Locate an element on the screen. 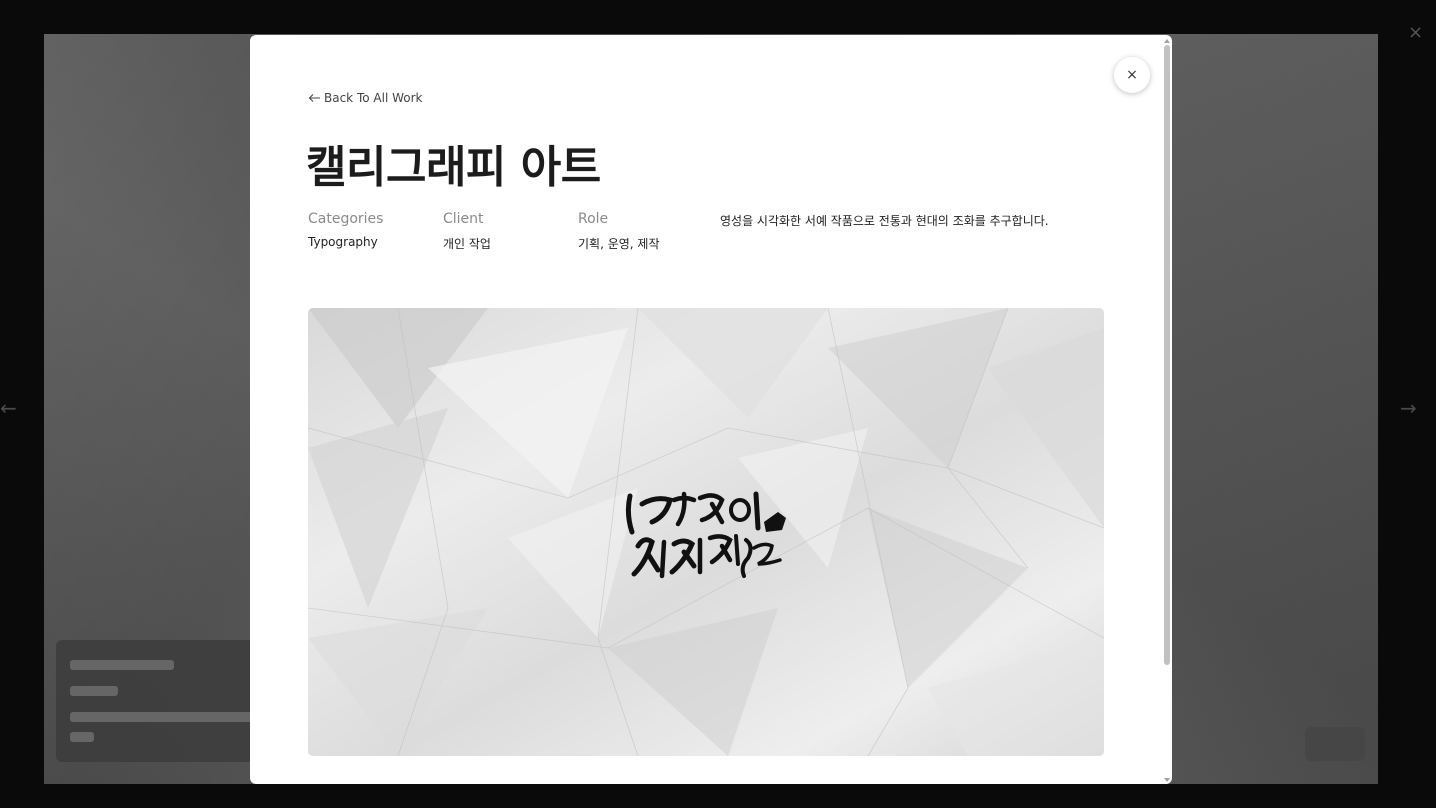 The width and height of the screenshot is (1436, 808). meta-label: Categories is located at coordinates (346, 219).